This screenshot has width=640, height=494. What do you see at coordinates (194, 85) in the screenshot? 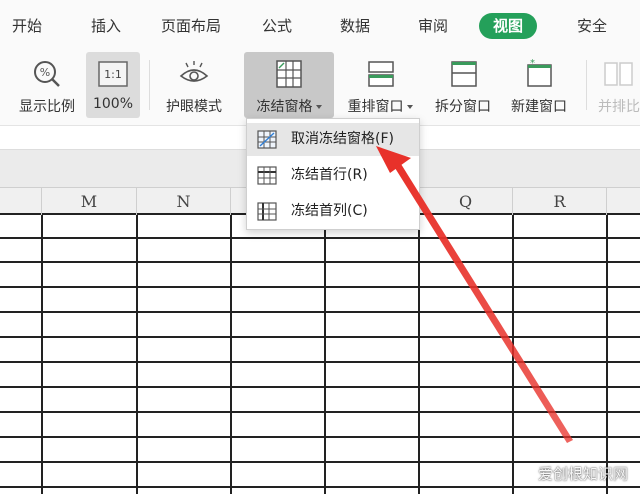
I see `eye-protection-button: 护眼模式` at bounding box center [194, 85].